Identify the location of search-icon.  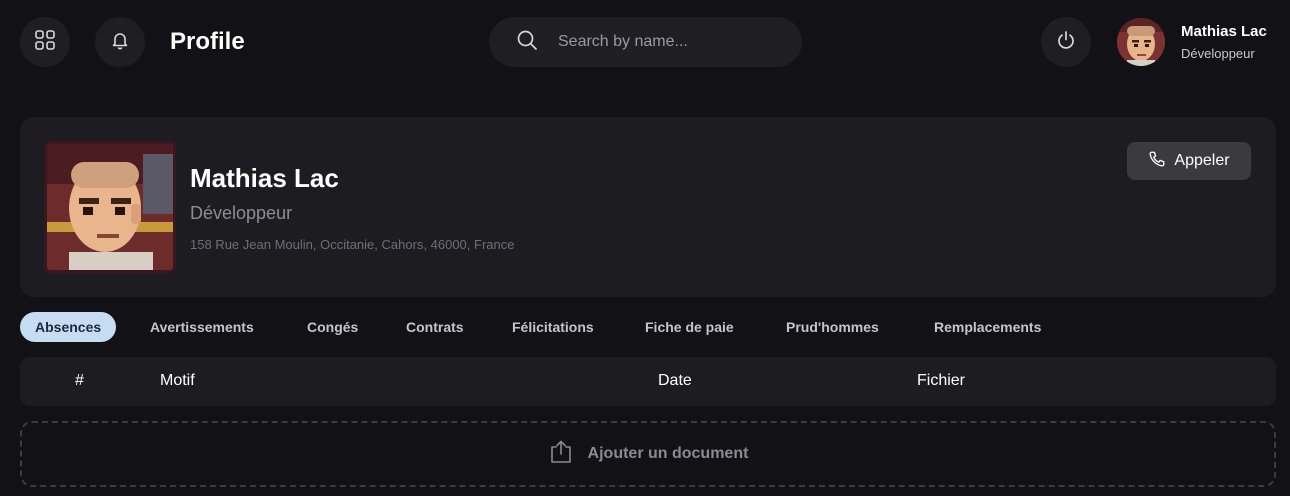
(513, 42).